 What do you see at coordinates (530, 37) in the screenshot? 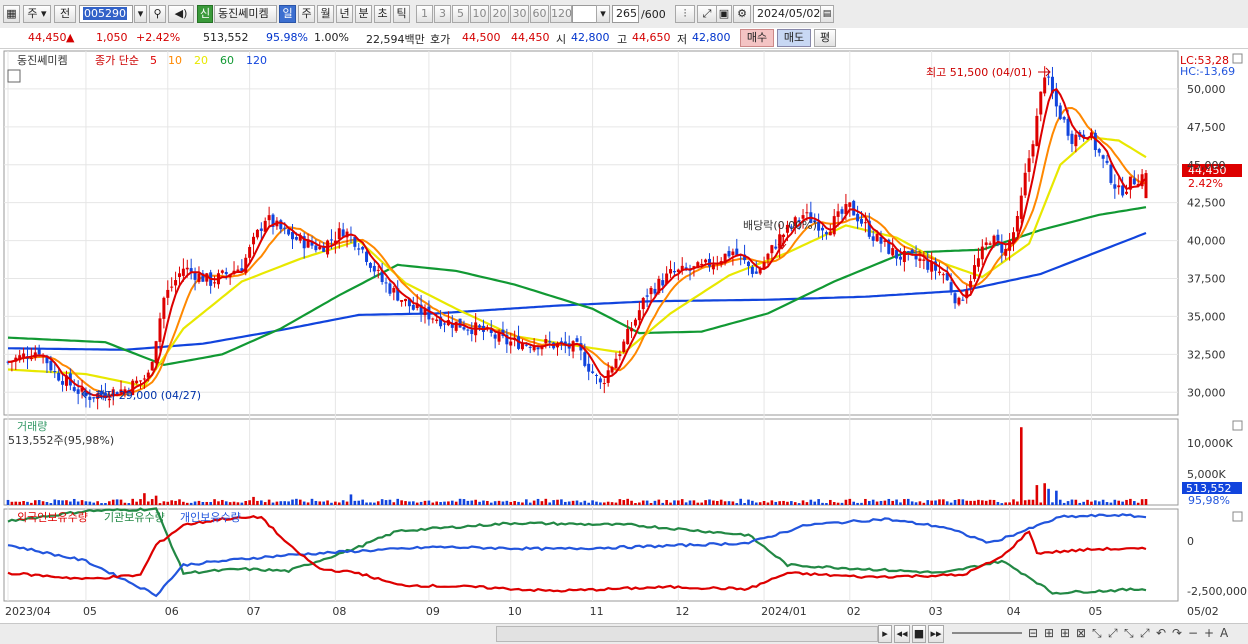
I see `bid-price: 44,450` at bounding box center [530, 37].